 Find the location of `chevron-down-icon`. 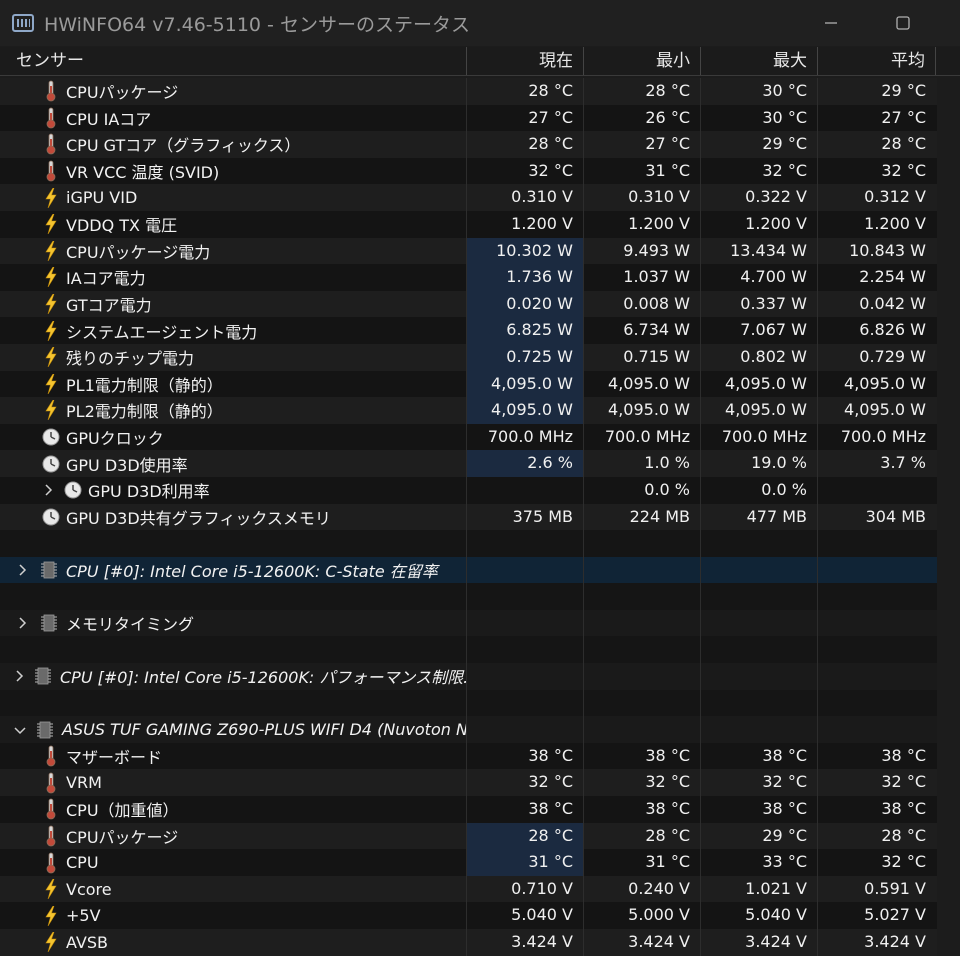

chevron-down-icon is located at coordinates (20, 730).